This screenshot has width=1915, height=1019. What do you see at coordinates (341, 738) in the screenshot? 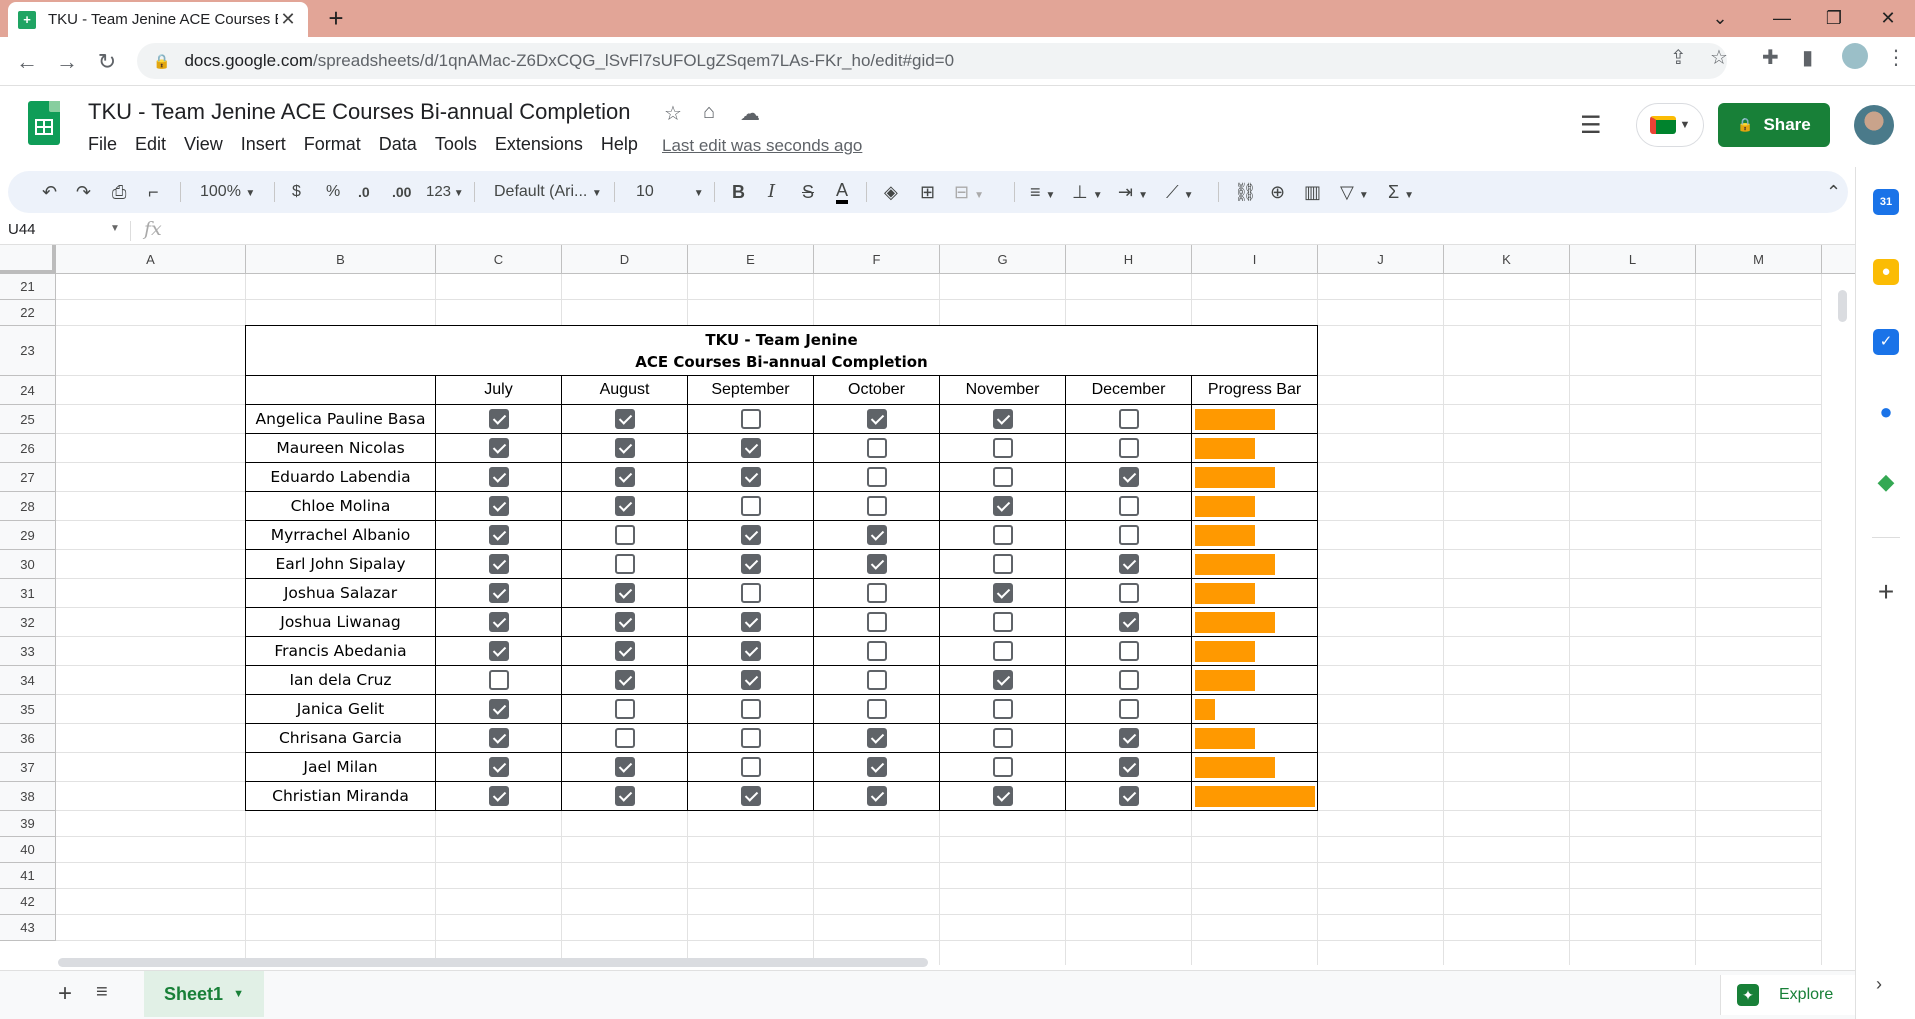
I see `person-name: Chrisana Garcia` at bounding box center [341, 738].